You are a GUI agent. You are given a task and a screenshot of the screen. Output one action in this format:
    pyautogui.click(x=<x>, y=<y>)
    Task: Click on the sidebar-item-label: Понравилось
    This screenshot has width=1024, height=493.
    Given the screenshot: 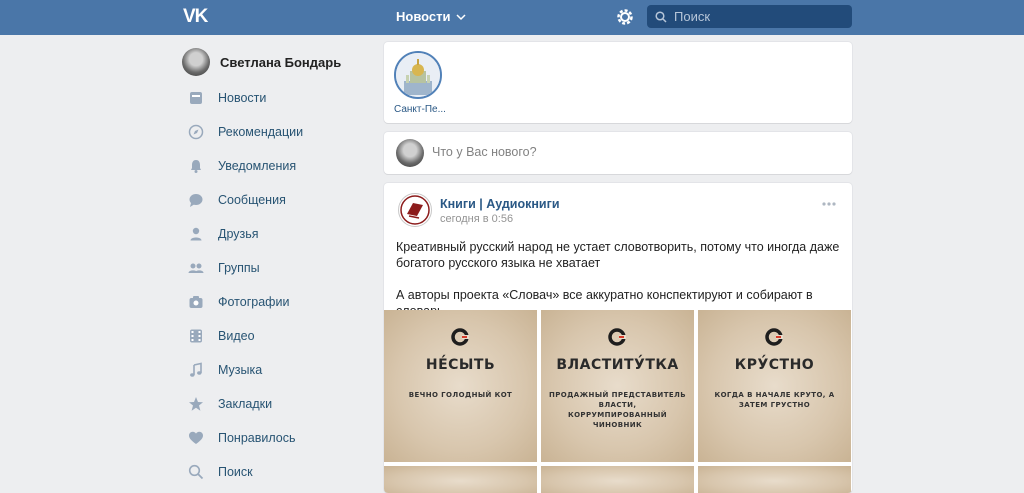 What is the action you would take?
    pyautogui.click(x=257, y=438)
    